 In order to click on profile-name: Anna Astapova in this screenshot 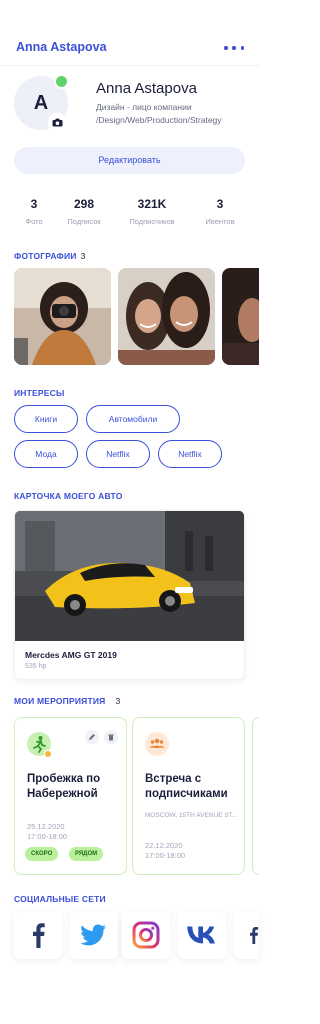, I will do `click(146, 88)`.